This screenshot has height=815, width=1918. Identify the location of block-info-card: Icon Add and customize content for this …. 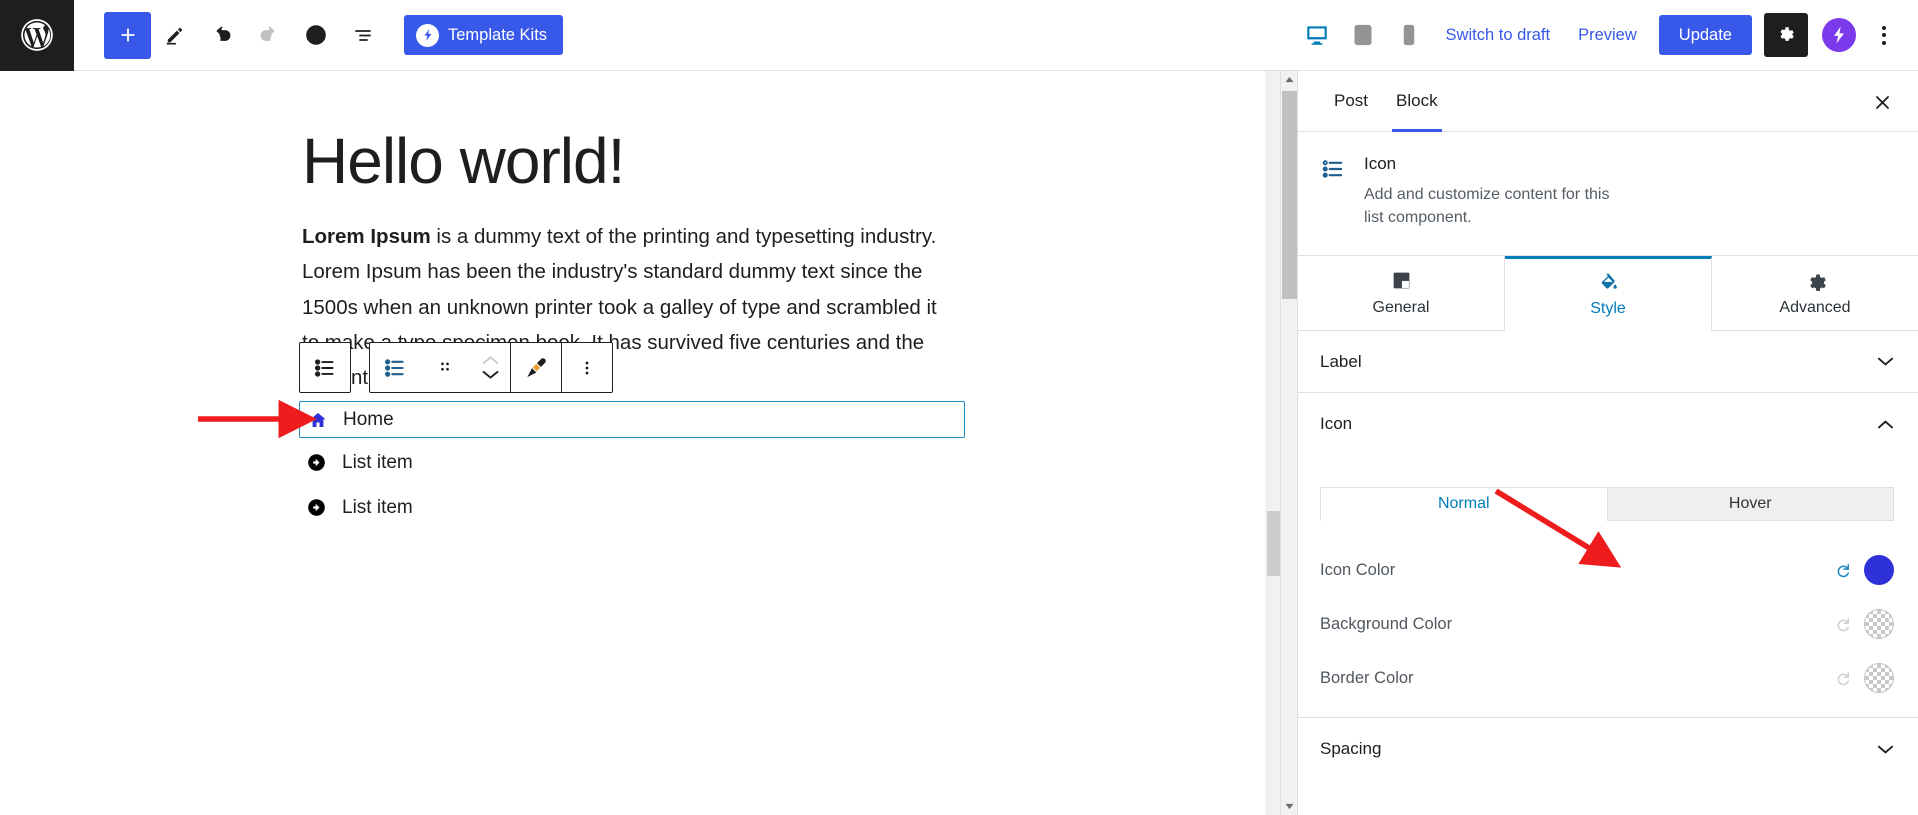
(1608, 194).